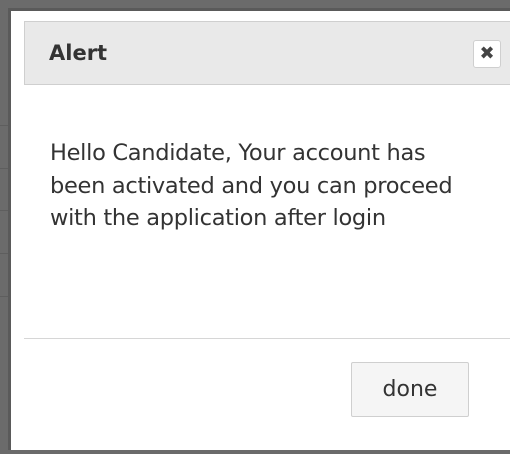 The image size is (510, 454). What do you see at coordinates (78, 53) in the screenshot?
I see `dialog-title: Alert` at bounding box center [78, 53].